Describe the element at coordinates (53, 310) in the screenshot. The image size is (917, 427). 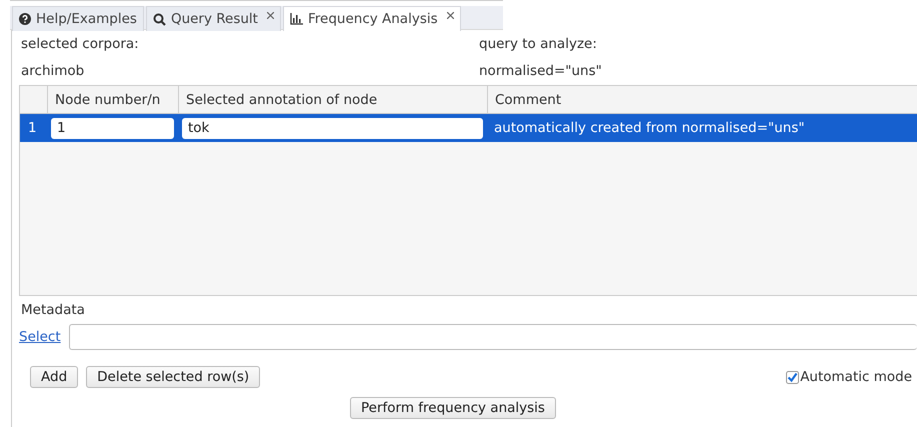
I see `metadata-label: Metadata` at that location.